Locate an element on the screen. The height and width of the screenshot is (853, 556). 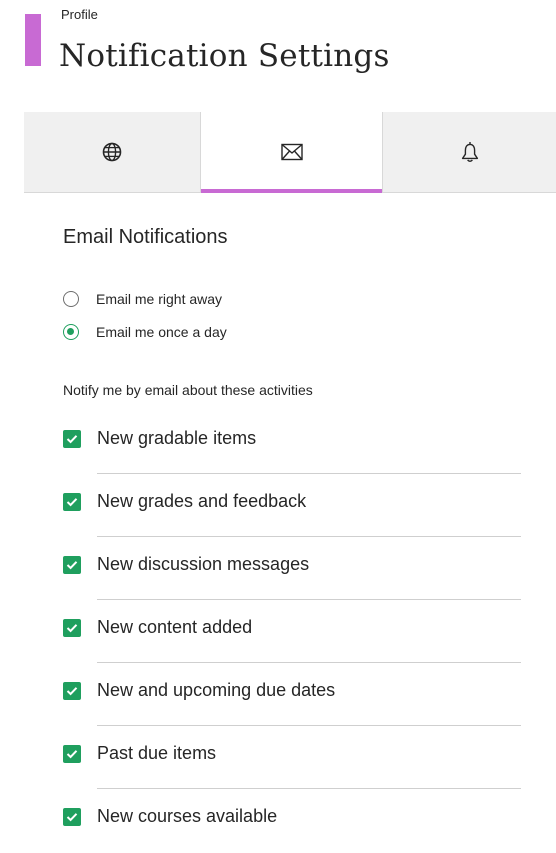
bell-icon is located at coordinates (470, 152).